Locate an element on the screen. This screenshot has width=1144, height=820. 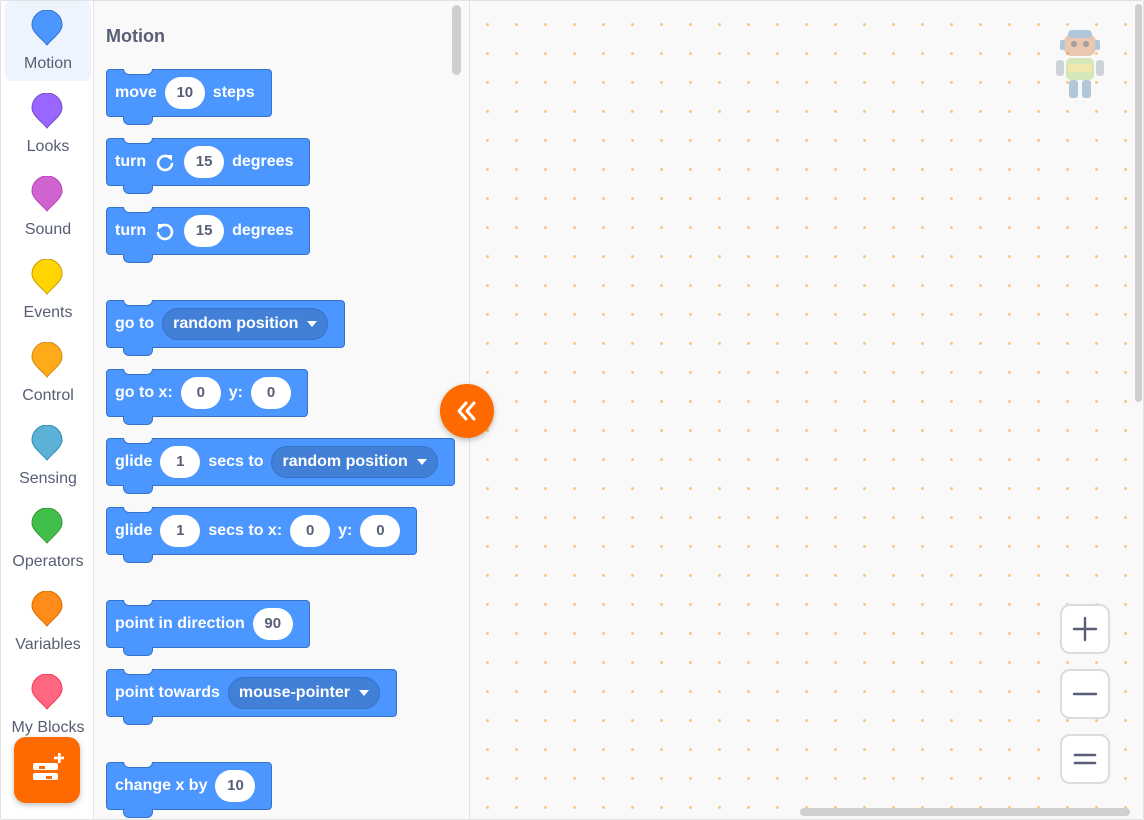
block-text: go to x: is located at coordinates (144, 392).